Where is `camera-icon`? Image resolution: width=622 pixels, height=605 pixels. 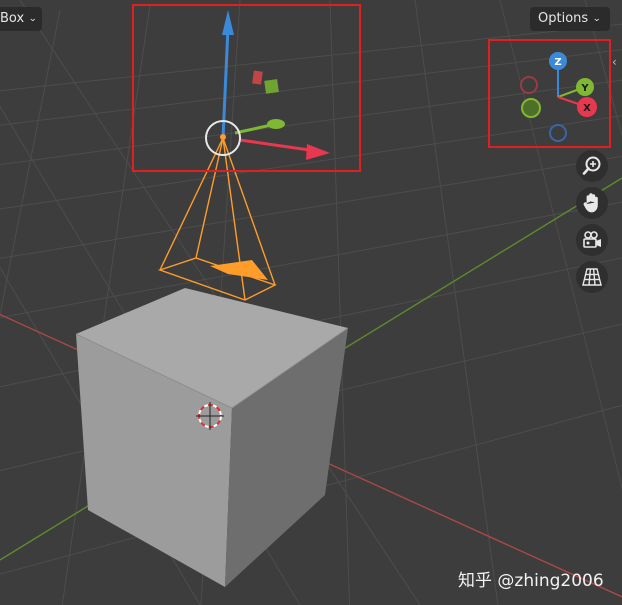
camera-icon is located at coordinates (592, 239).